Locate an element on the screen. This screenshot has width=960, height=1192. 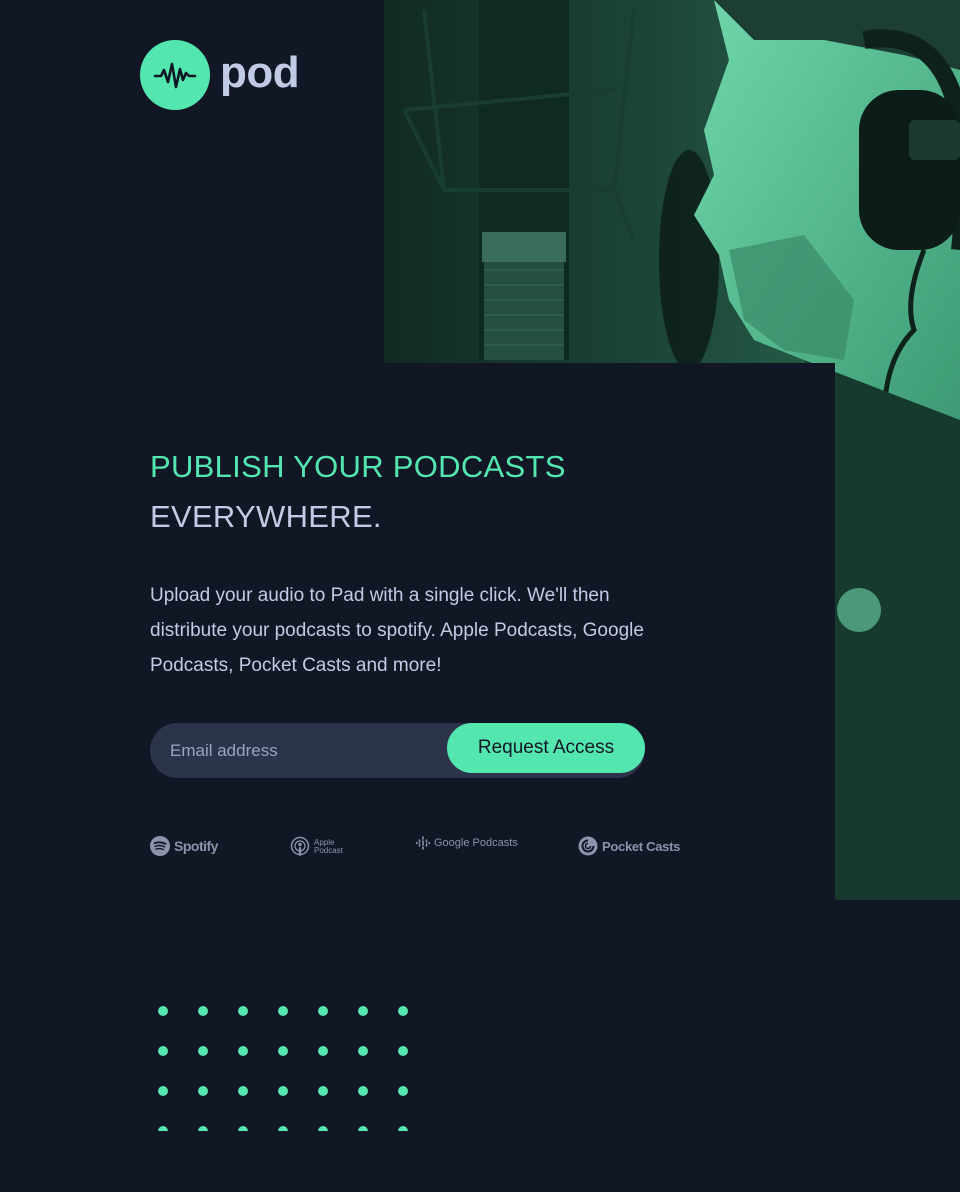
spotify-logo: Spotify is located at coordinates (184, 846).